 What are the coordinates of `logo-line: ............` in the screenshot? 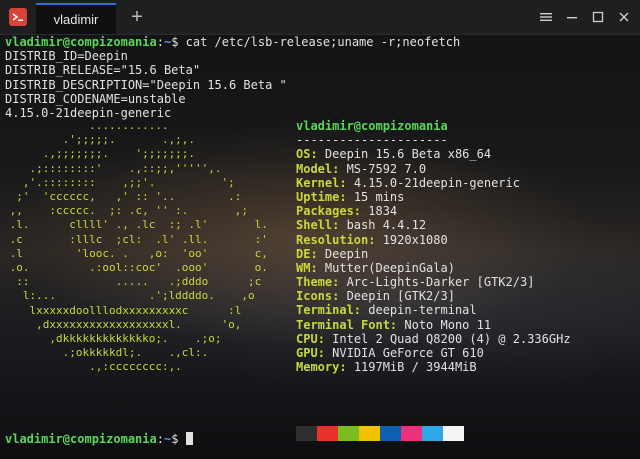 It's located at (86, 125).